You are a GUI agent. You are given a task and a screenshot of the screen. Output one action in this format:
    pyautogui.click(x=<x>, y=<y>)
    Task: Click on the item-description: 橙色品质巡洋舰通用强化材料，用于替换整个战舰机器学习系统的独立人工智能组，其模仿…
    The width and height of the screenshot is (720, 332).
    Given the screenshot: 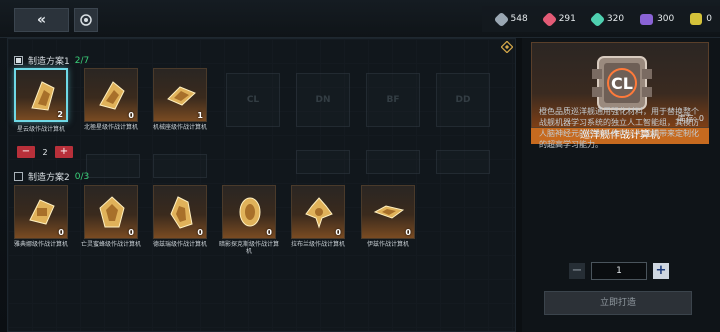 What is the action you would take?
    pyautogui.click(x=619, y=128)
    